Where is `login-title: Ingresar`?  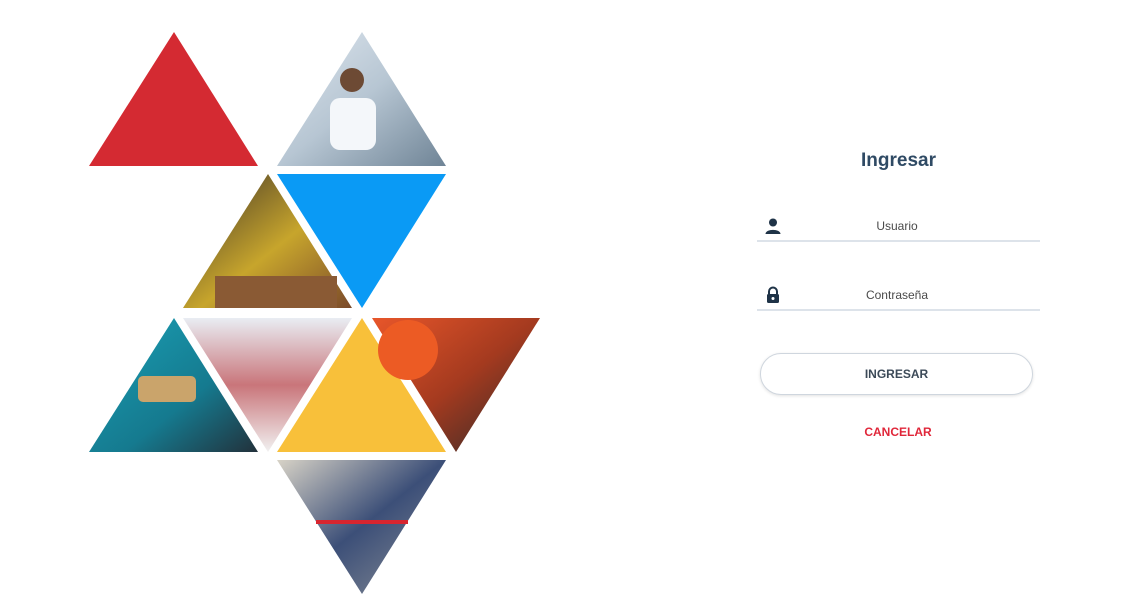 login-title: Ingresar is located at coordinates (898, 160).